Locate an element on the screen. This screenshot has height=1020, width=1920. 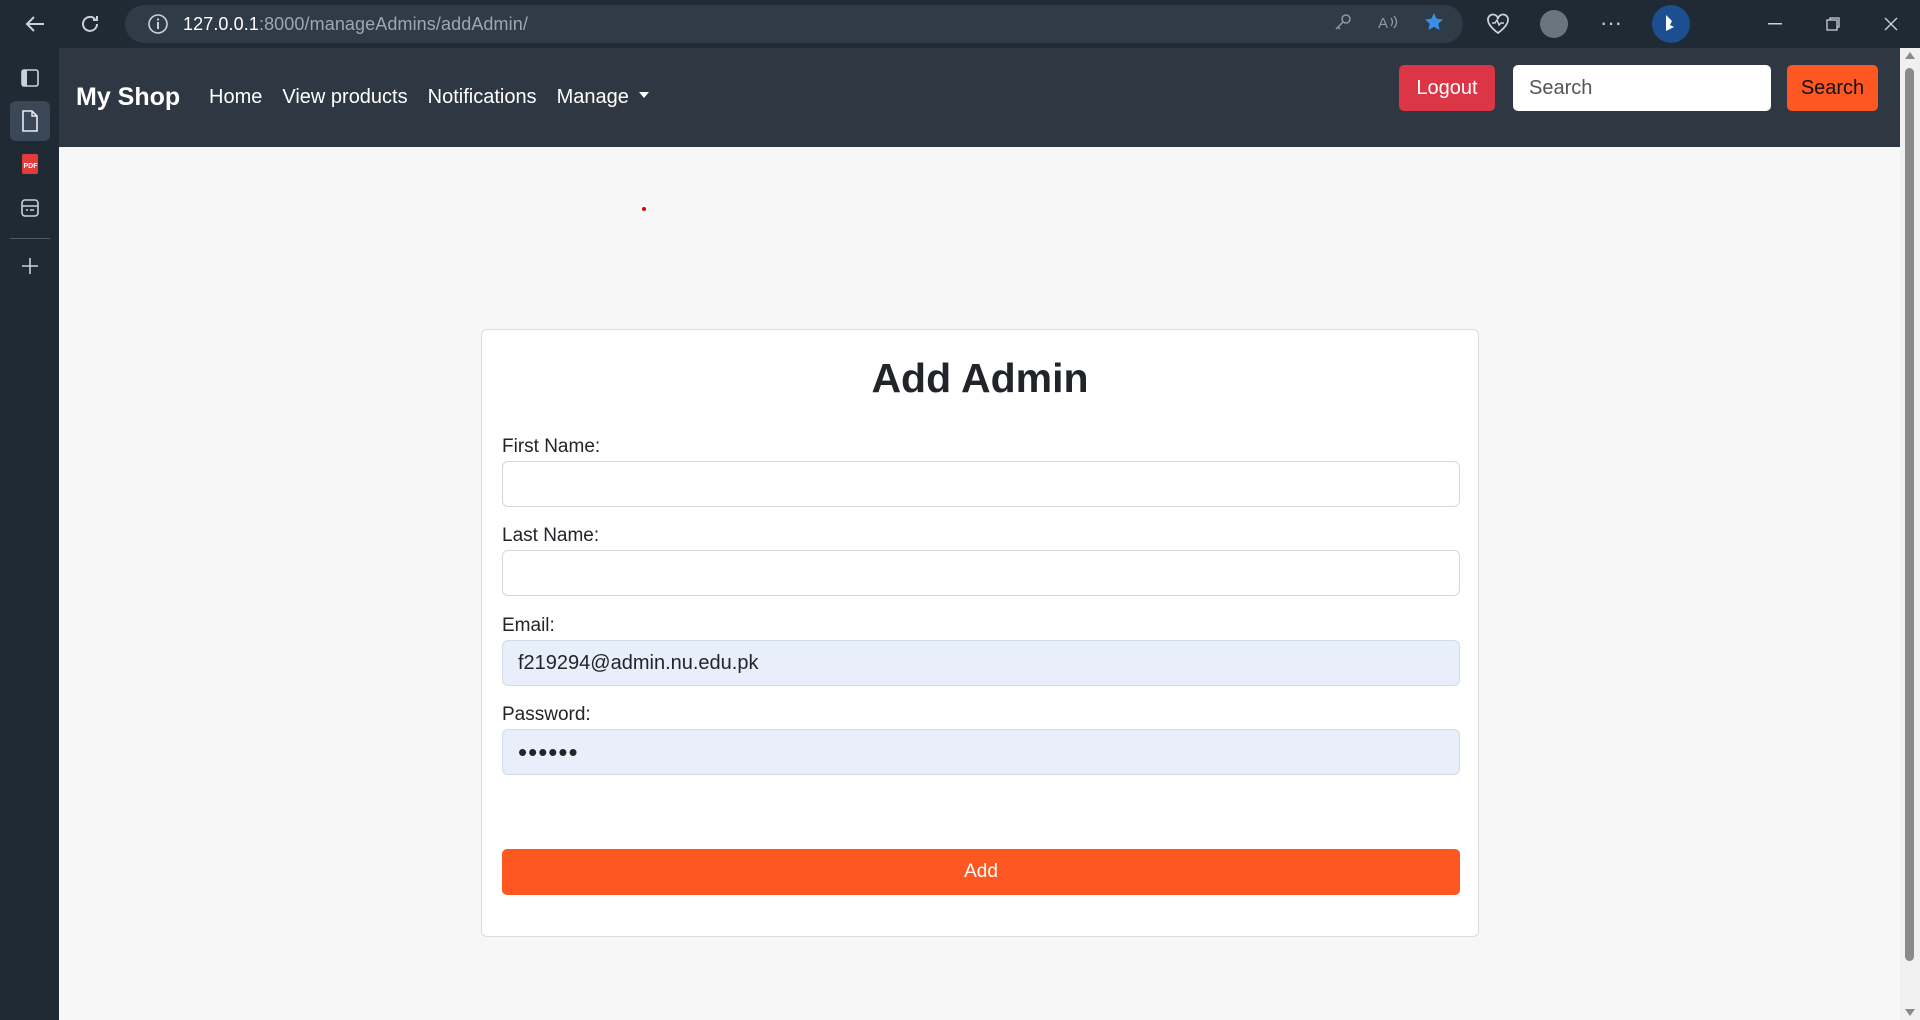
scroll-down-icon is located at coordinates (1910, 1012).